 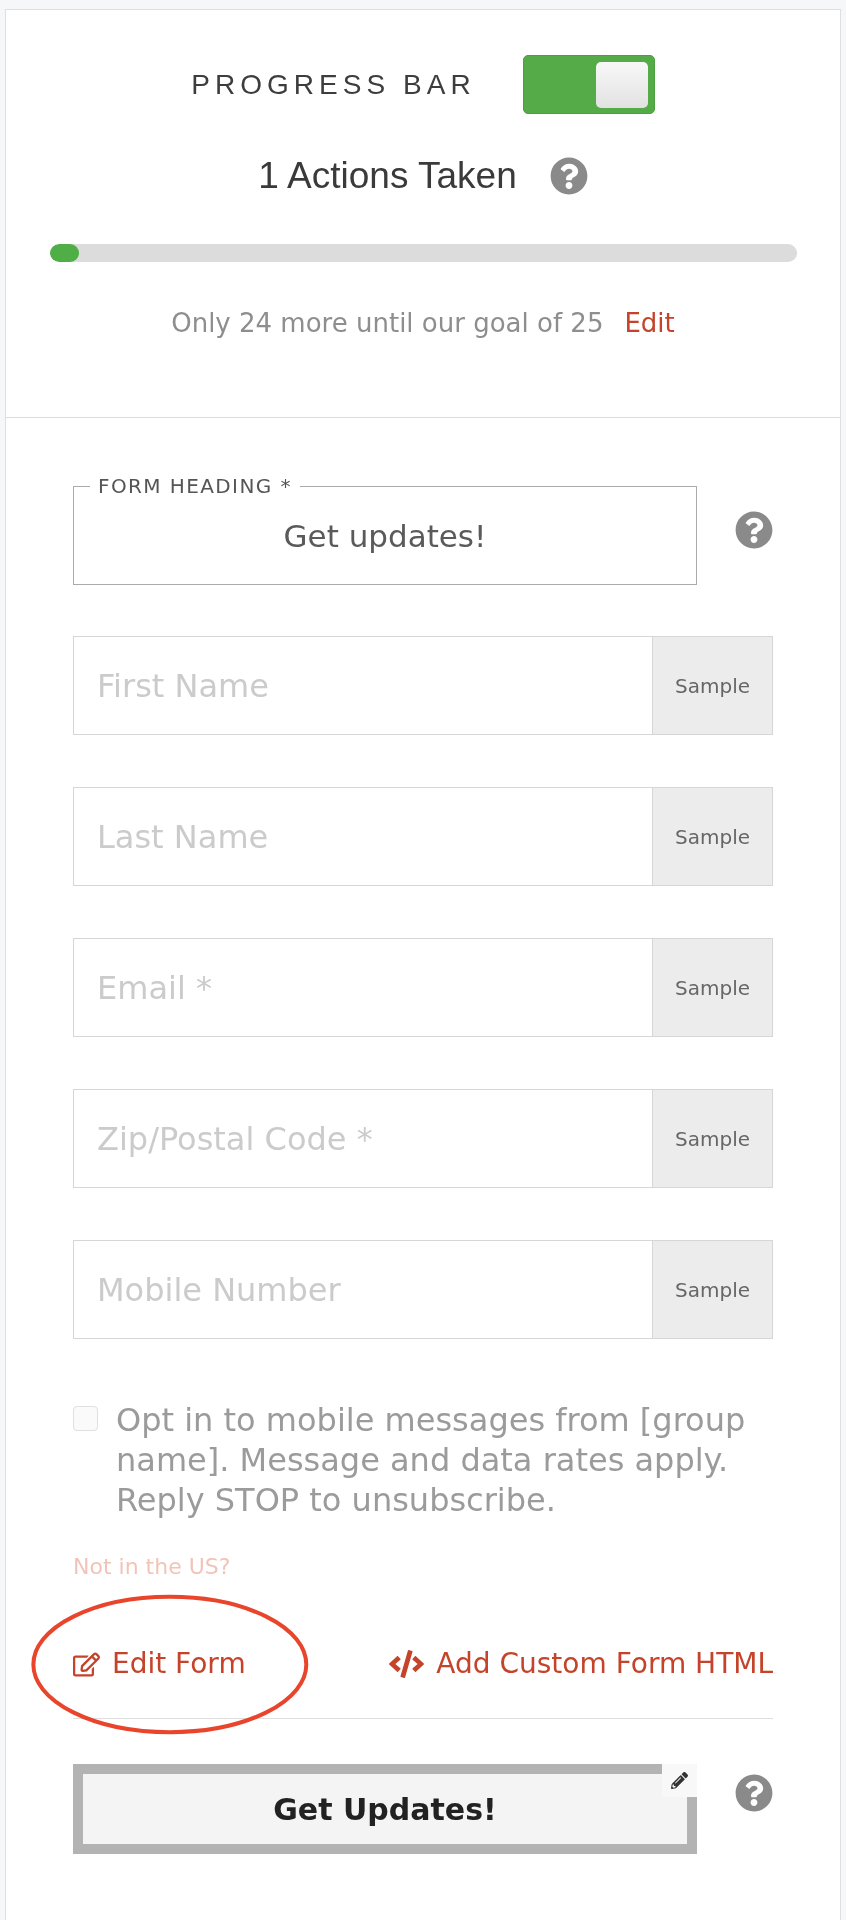 I want to click on toggle-switch, so click(x=588, y=84).